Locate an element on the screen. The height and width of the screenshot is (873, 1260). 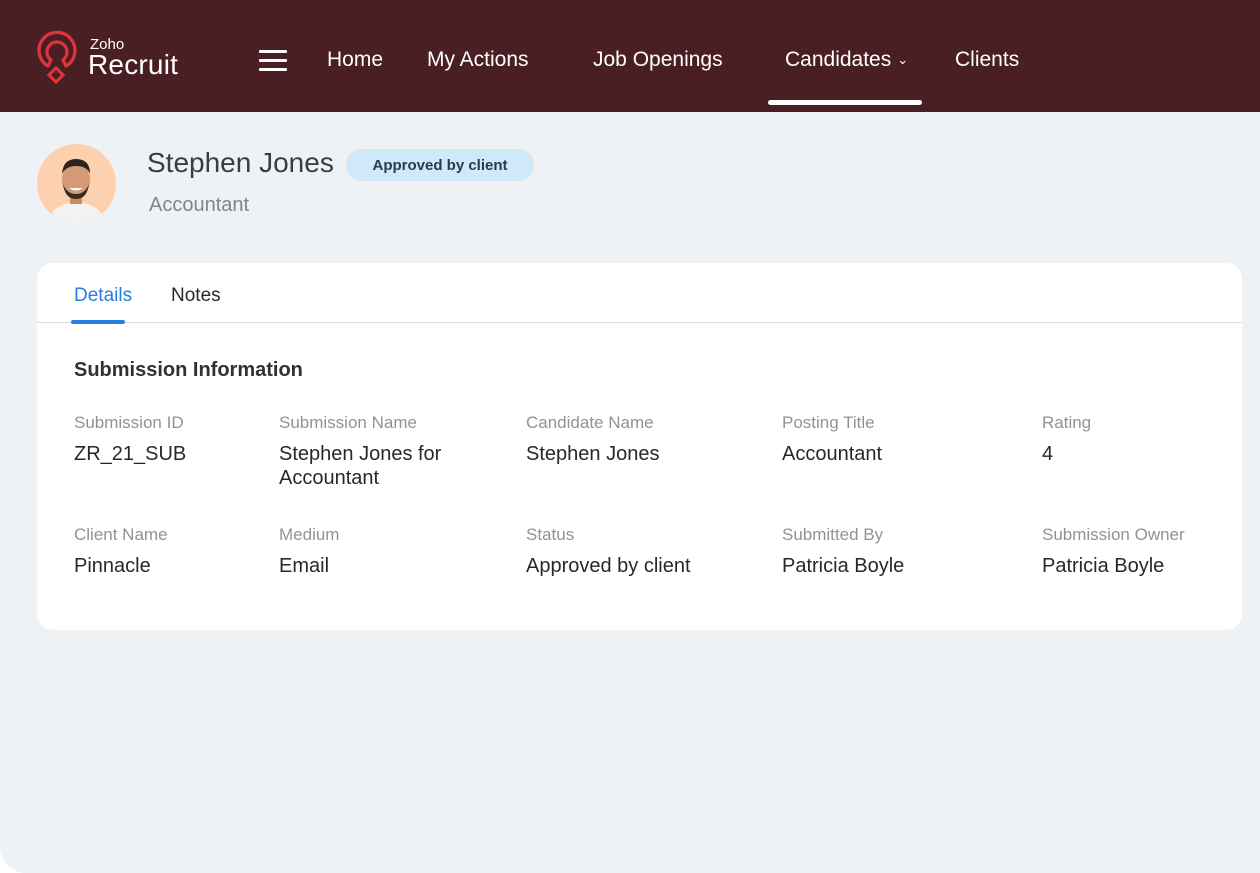
field-medium: Medium Email is located at coordinates (379, 551).